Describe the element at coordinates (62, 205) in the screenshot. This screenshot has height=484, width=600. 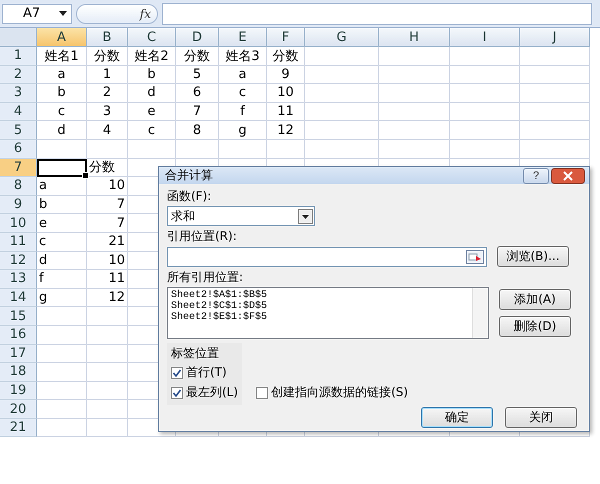
I see `table-cell: b` at that location.